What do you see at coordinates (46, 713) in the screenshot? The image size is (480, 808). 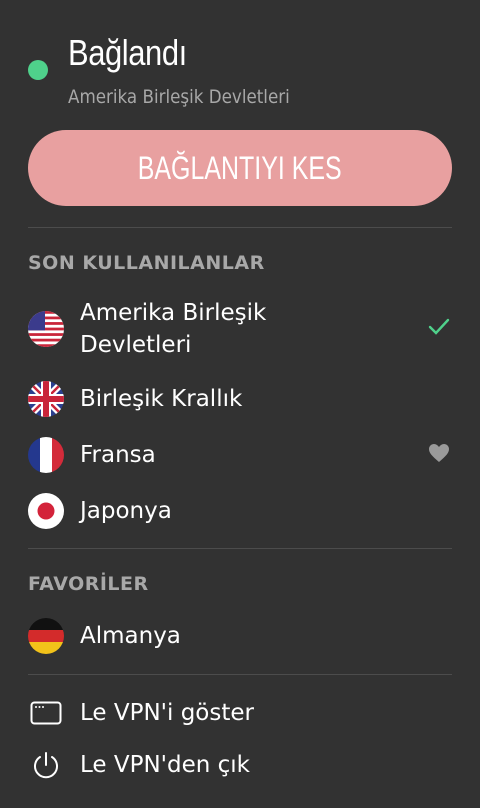 I see `window-icon` at bounding box center [46, 713].